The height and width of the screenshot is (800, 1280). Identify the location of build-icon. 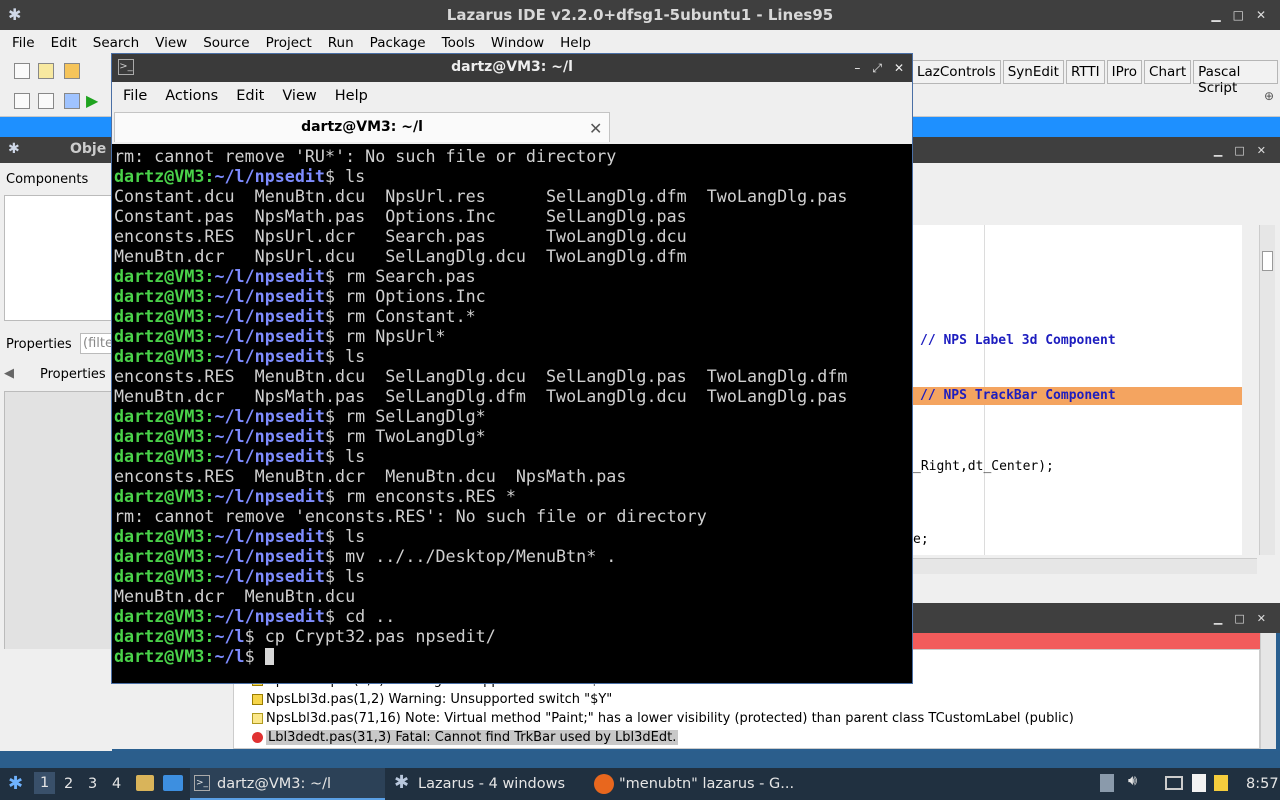
(72, 101).